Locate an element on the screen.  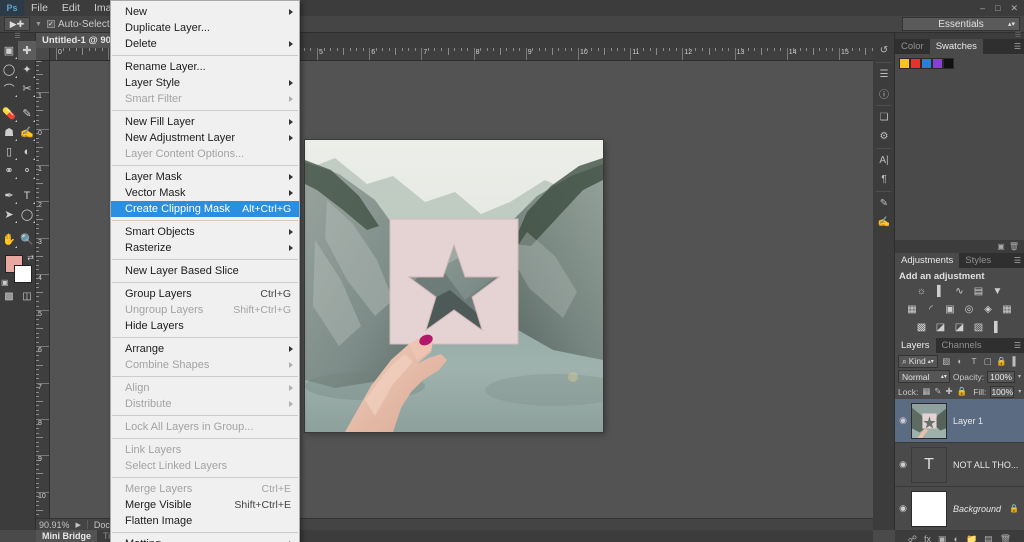
menu-item-new: New is located at coordinates (205, 12).